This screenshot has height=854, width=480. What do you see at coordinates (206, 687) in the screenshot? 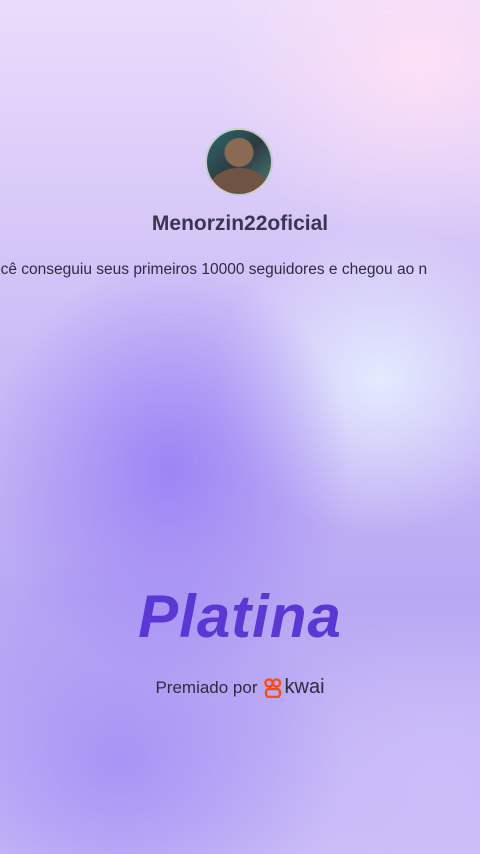
I see `awarded-by-label: Premiado por` at bounding box center [206, 687].